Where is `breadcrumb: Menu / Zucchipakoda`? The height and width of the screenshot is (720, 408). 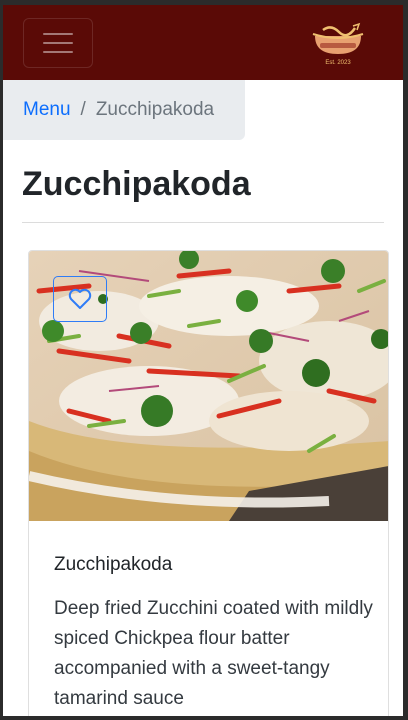 breadcrumb: Menu / Zucchipakoda is located at coordinates (124, 110).